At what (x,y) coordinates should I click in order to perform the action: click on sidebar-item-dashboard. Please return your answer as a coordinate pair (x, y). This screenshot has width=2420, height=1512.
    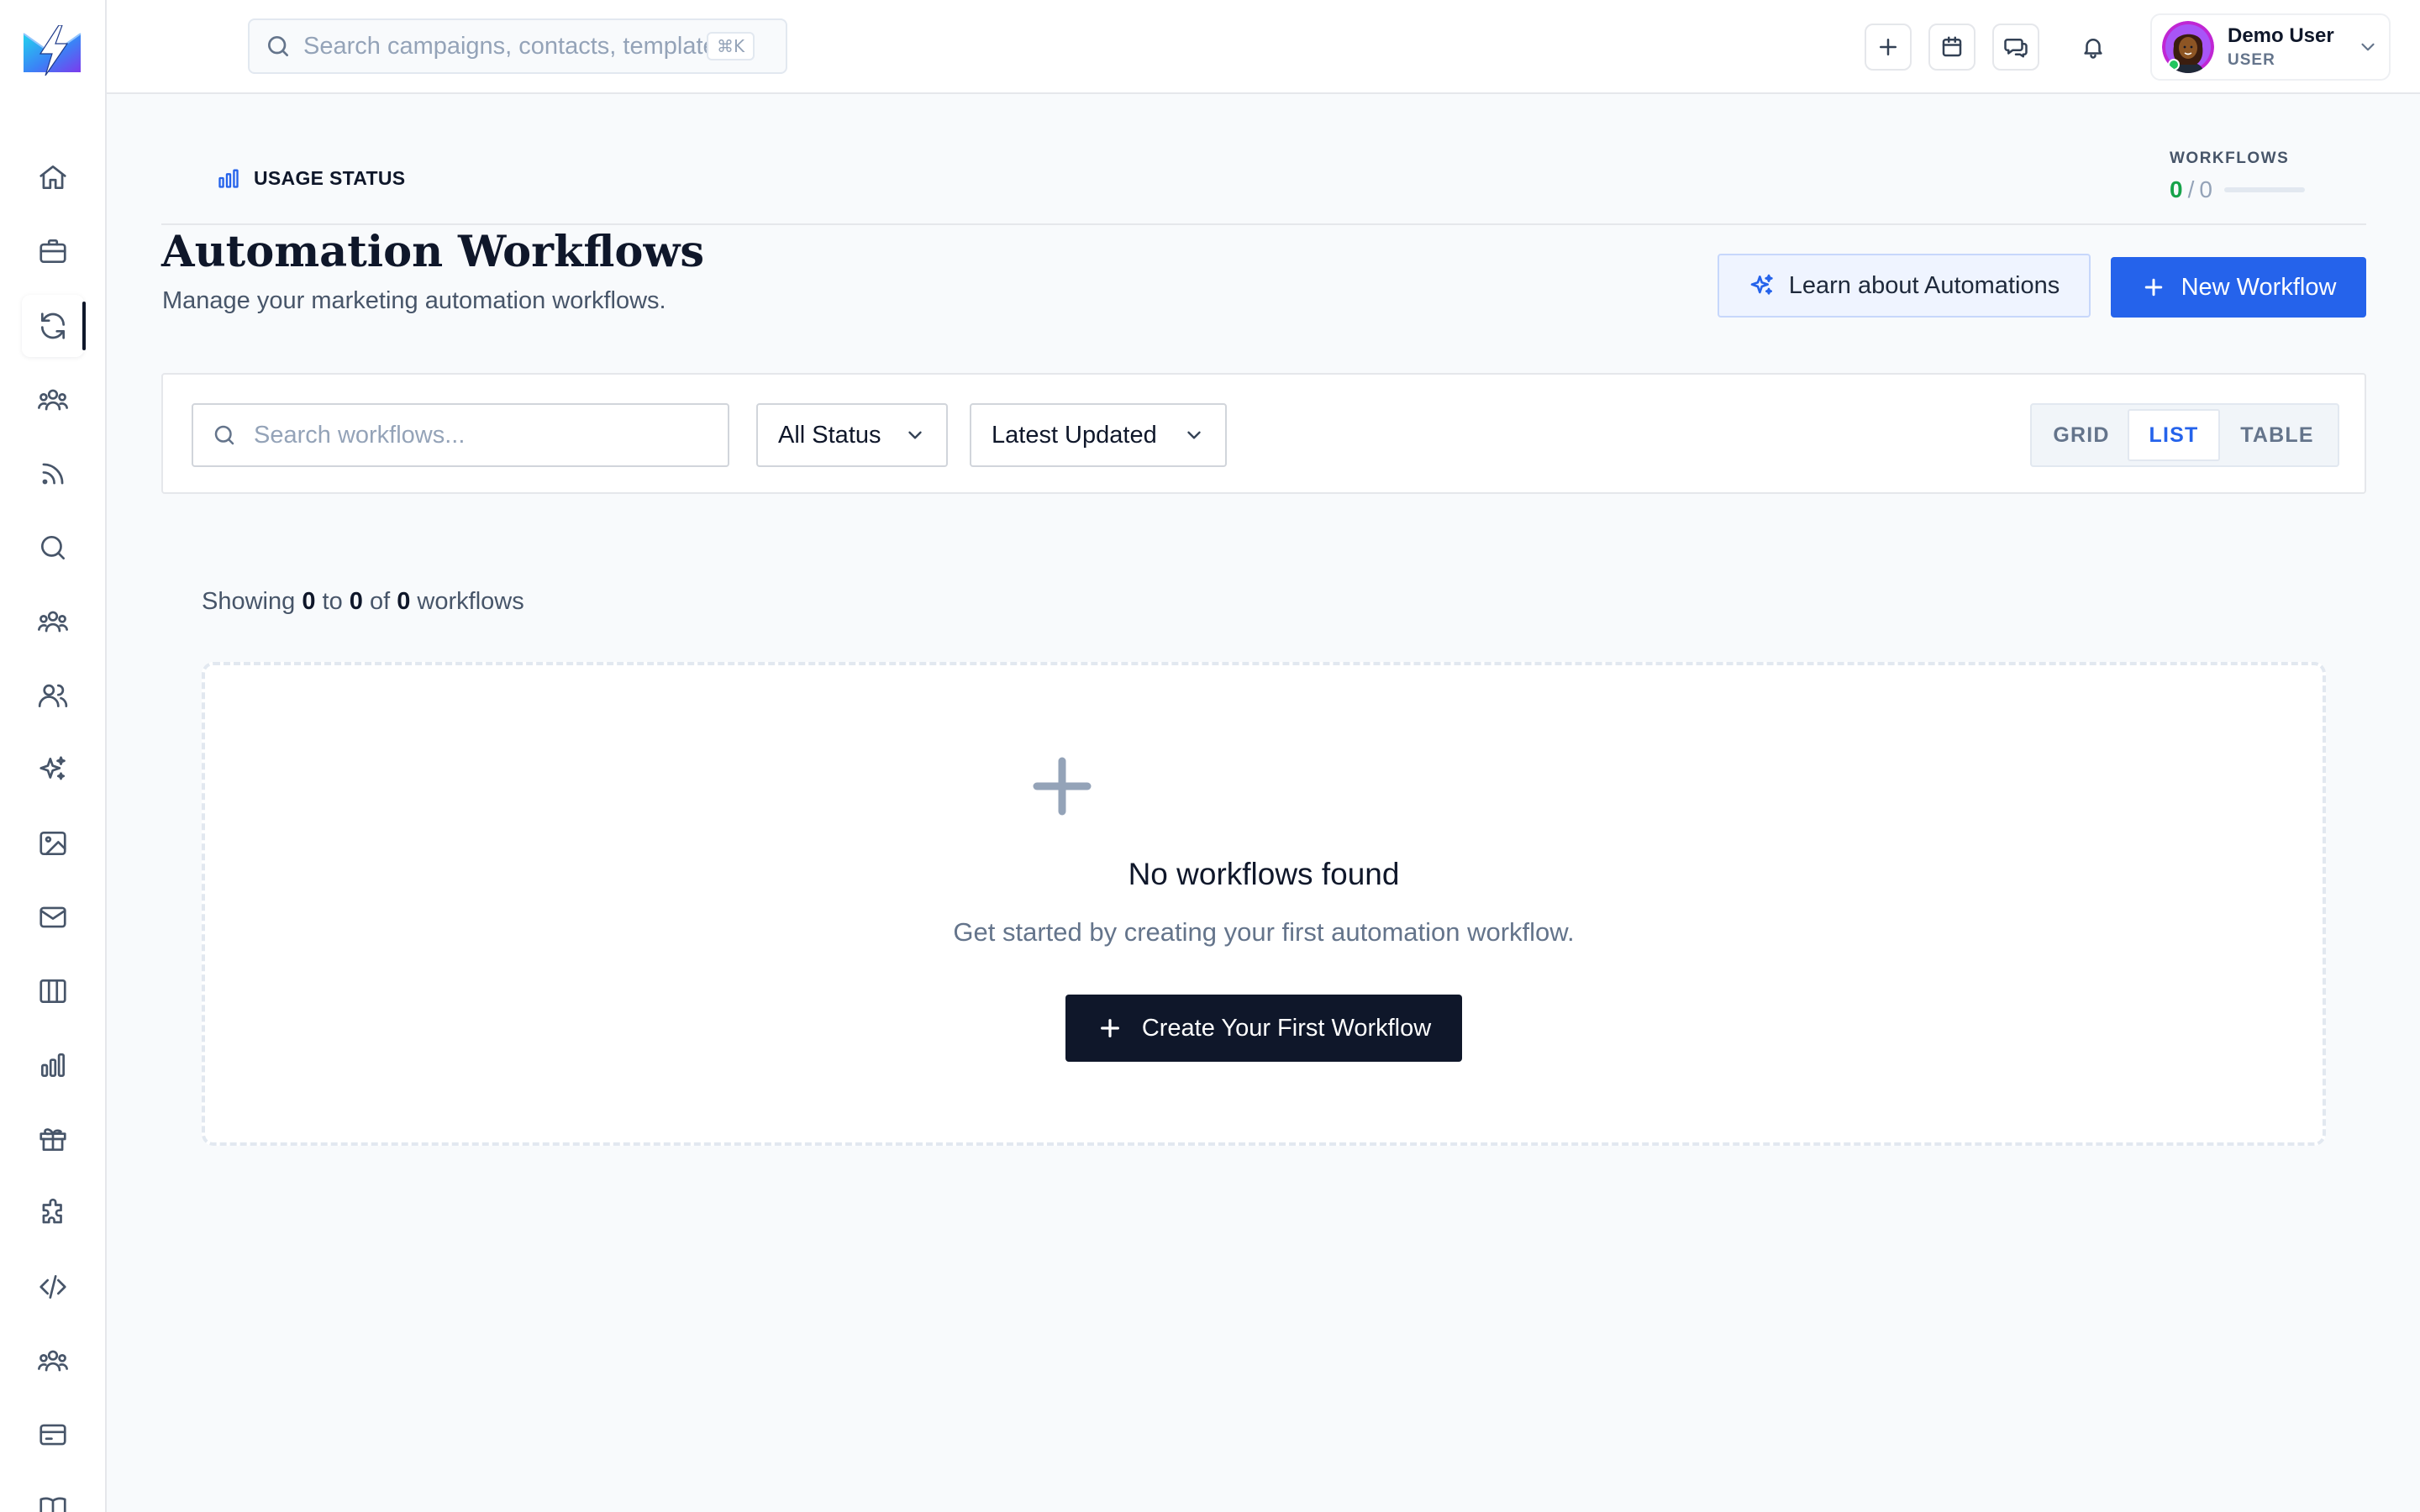
    Looking at the image, I should click on (53, 177).